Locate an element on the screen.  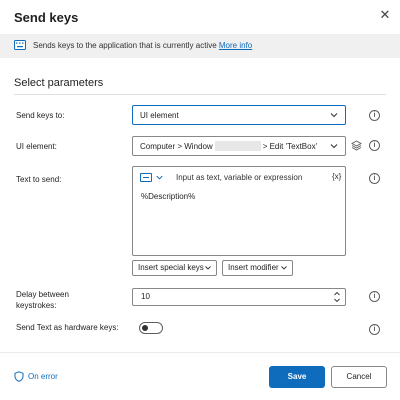
dialog-title: Send keys is located at coordinates (46, 17).